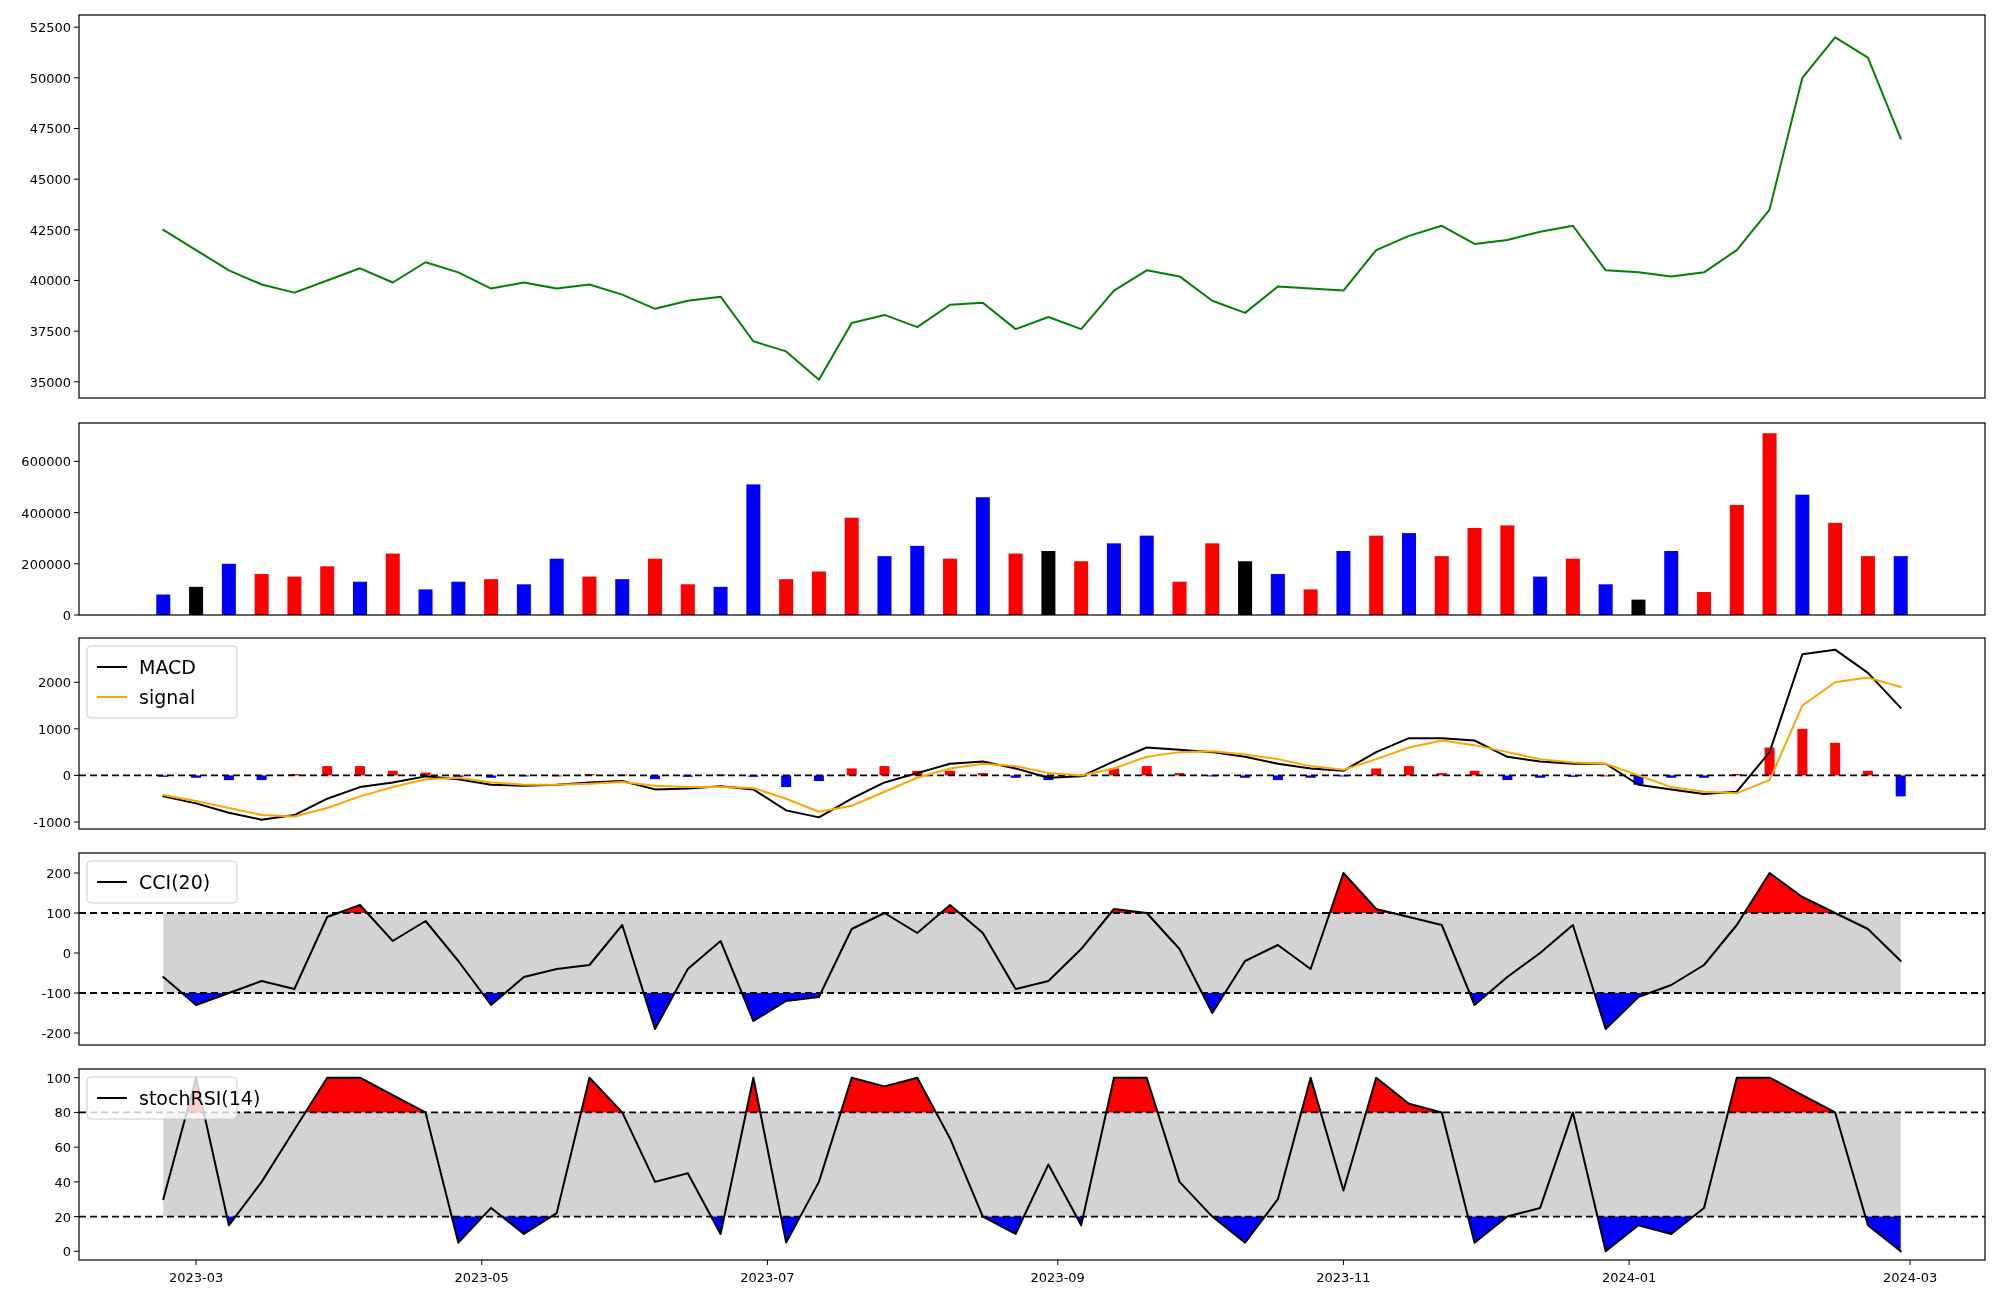  Describe the element at coordinates (50, 180) in the screenshot. I see `y-tick-label: 45000` at that location.